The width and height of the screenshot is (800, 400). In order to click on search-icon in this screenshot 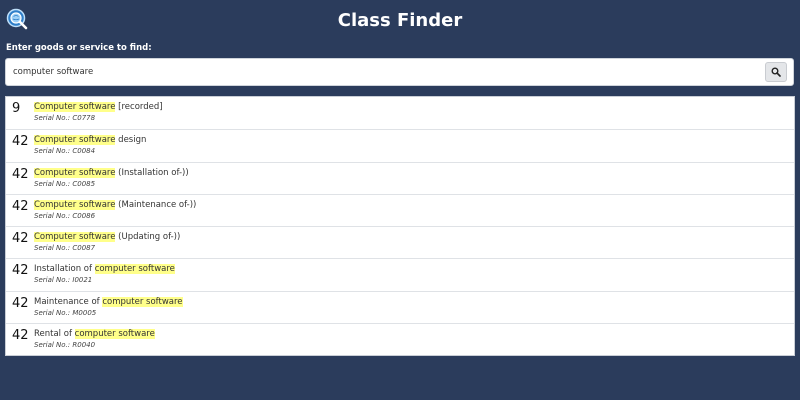, I will do `click(776, 72)`.